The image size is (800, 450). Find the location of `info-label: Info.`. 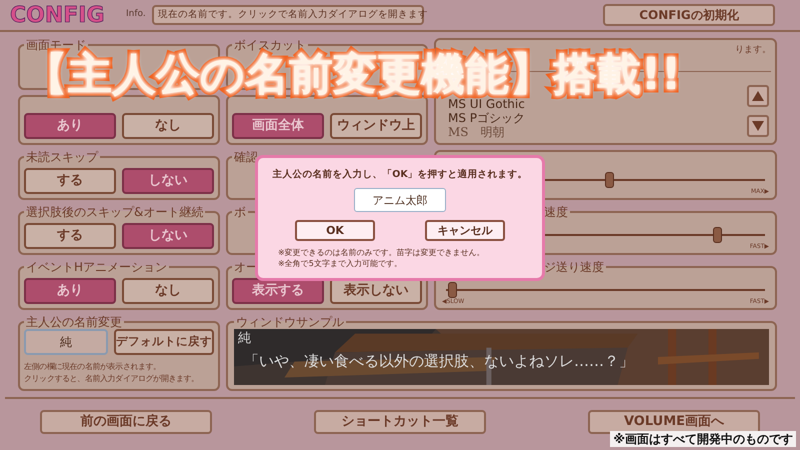

info-label: Info. is located at coordinates (136, 15).